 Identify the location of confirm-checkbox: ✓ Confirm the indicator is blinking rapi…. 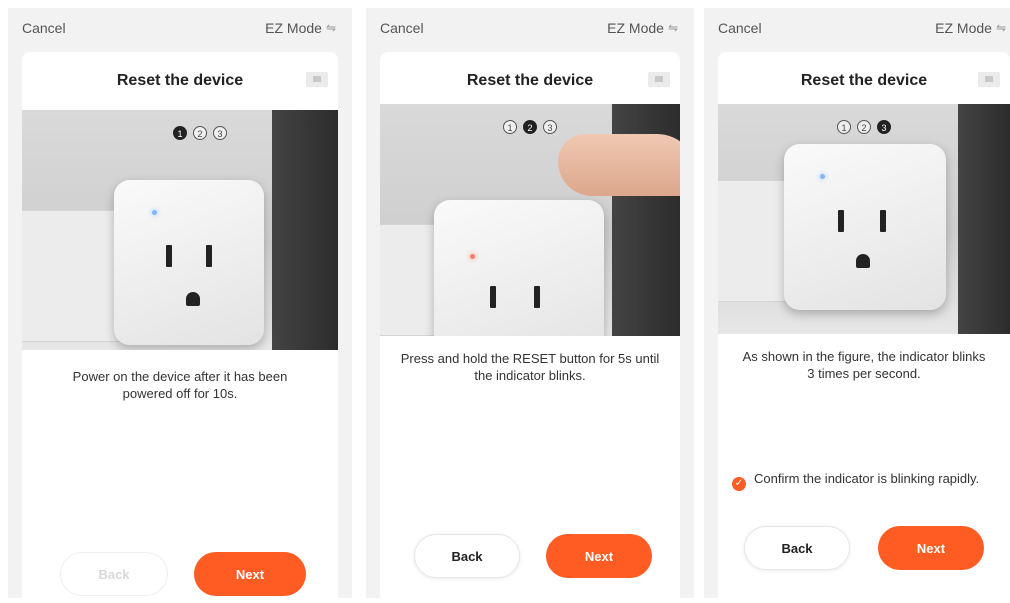
(862, 480).